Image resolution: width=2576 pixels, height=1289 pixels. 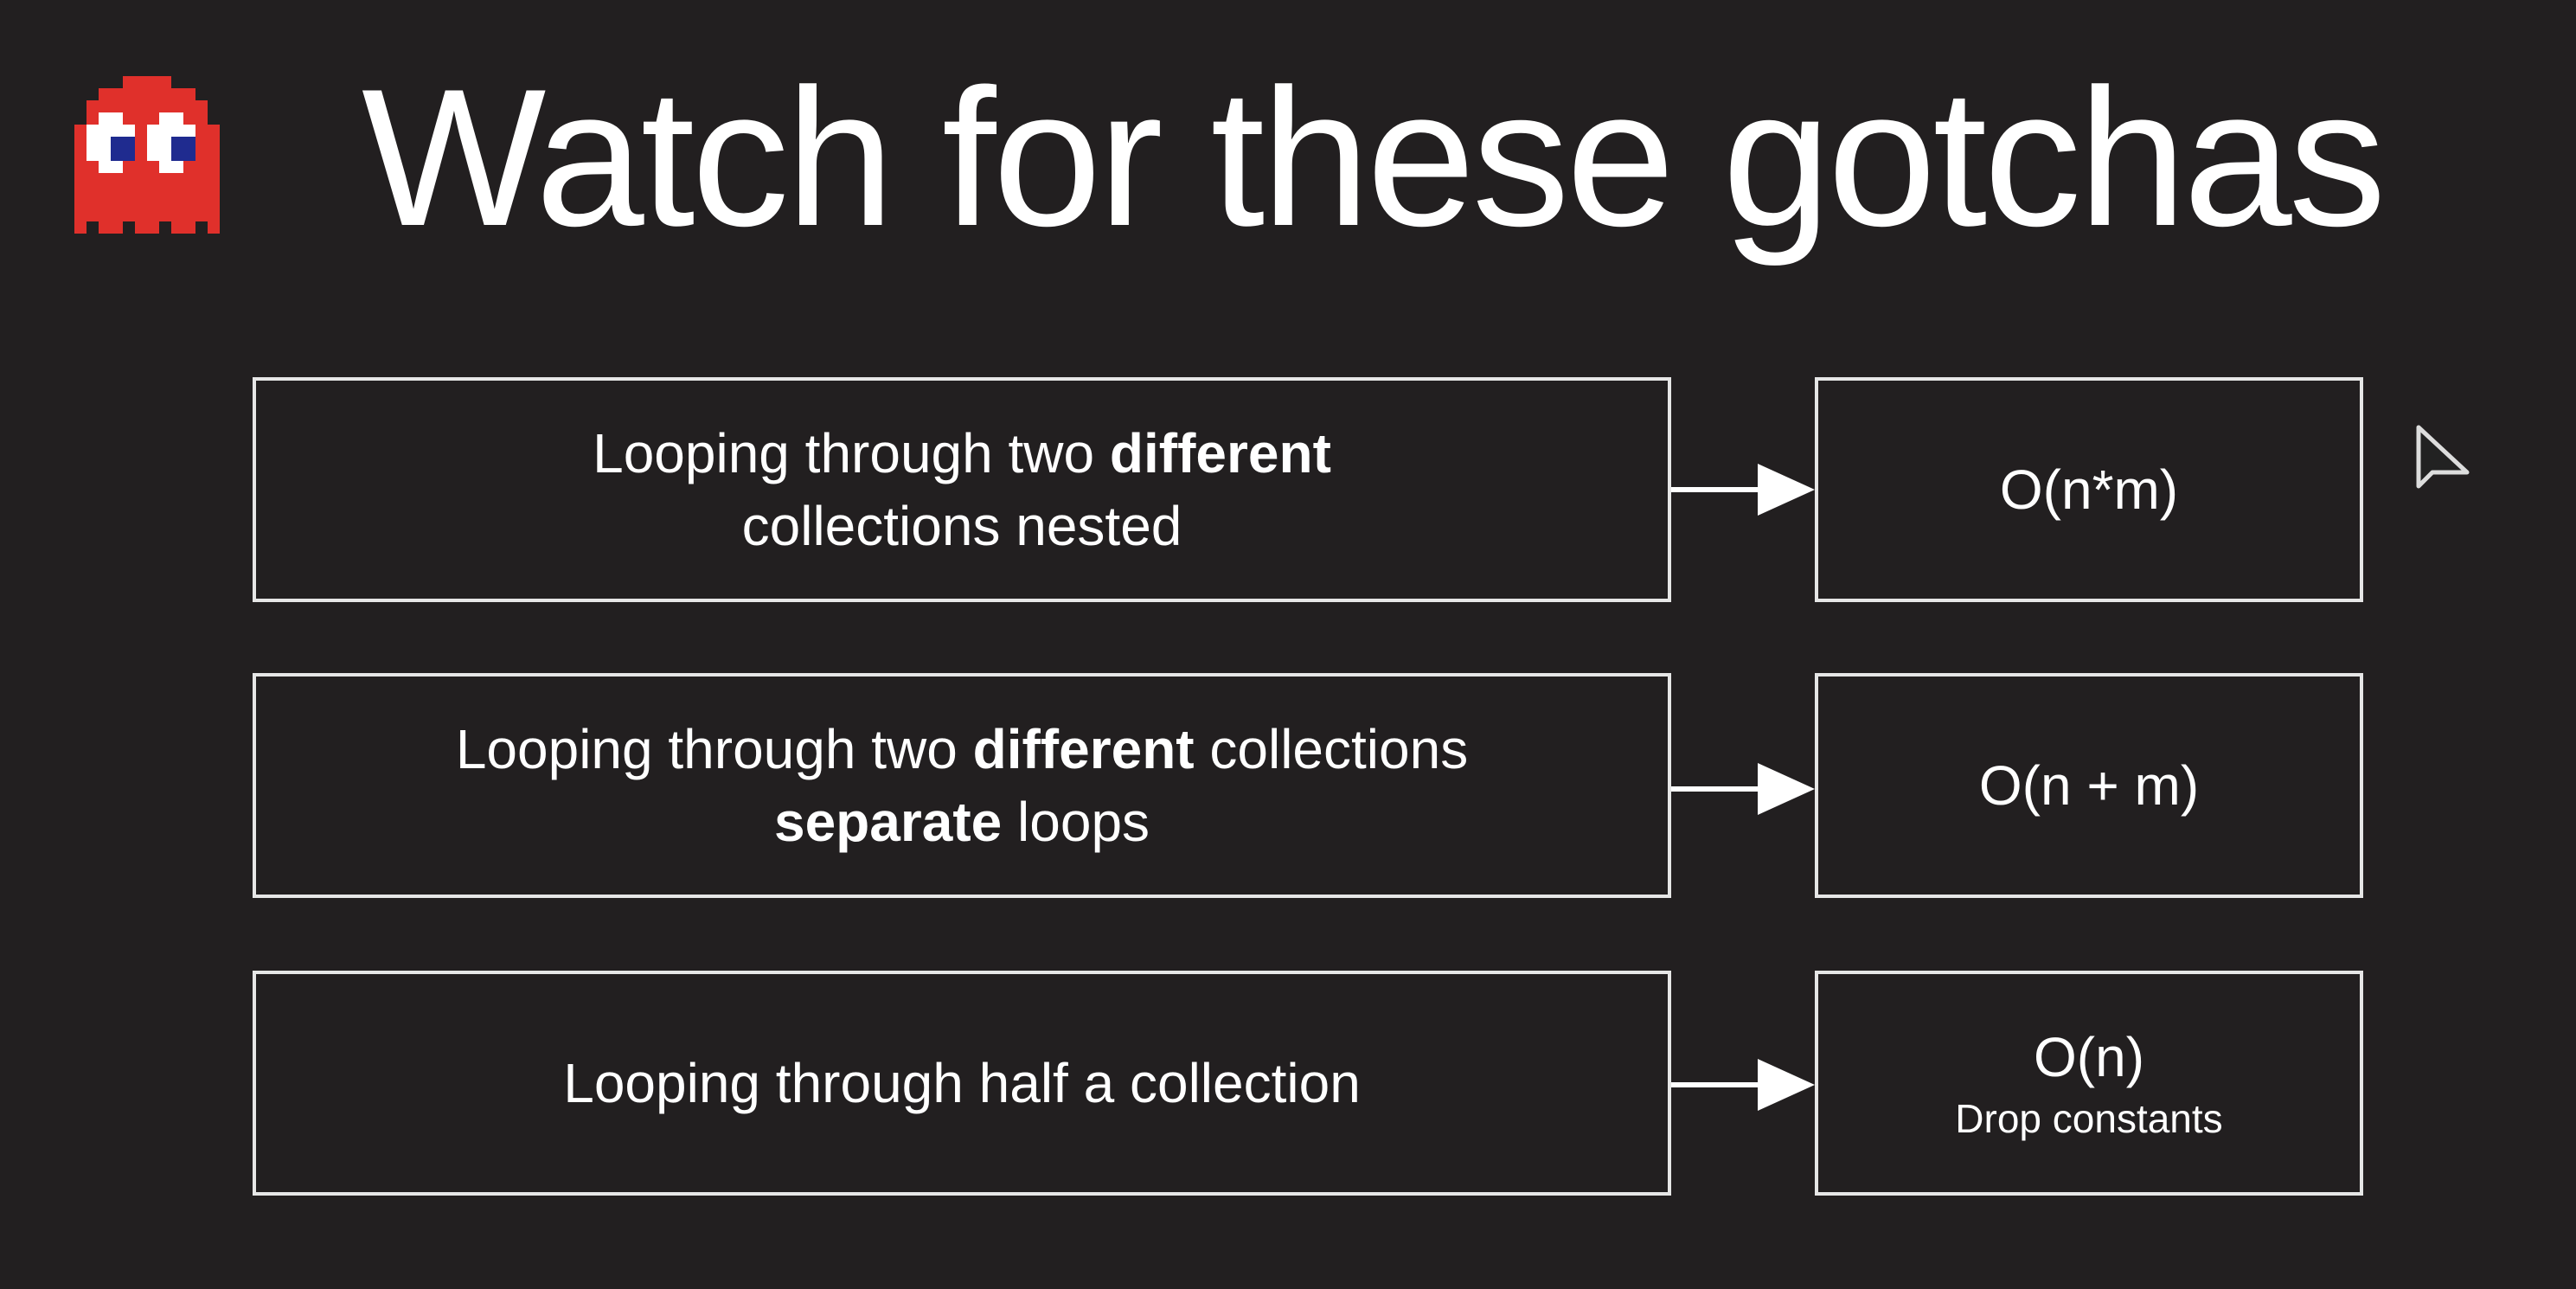 I want to click on complexity-box-half: O(n) Drop constants, so click(x=2089, y=1083).